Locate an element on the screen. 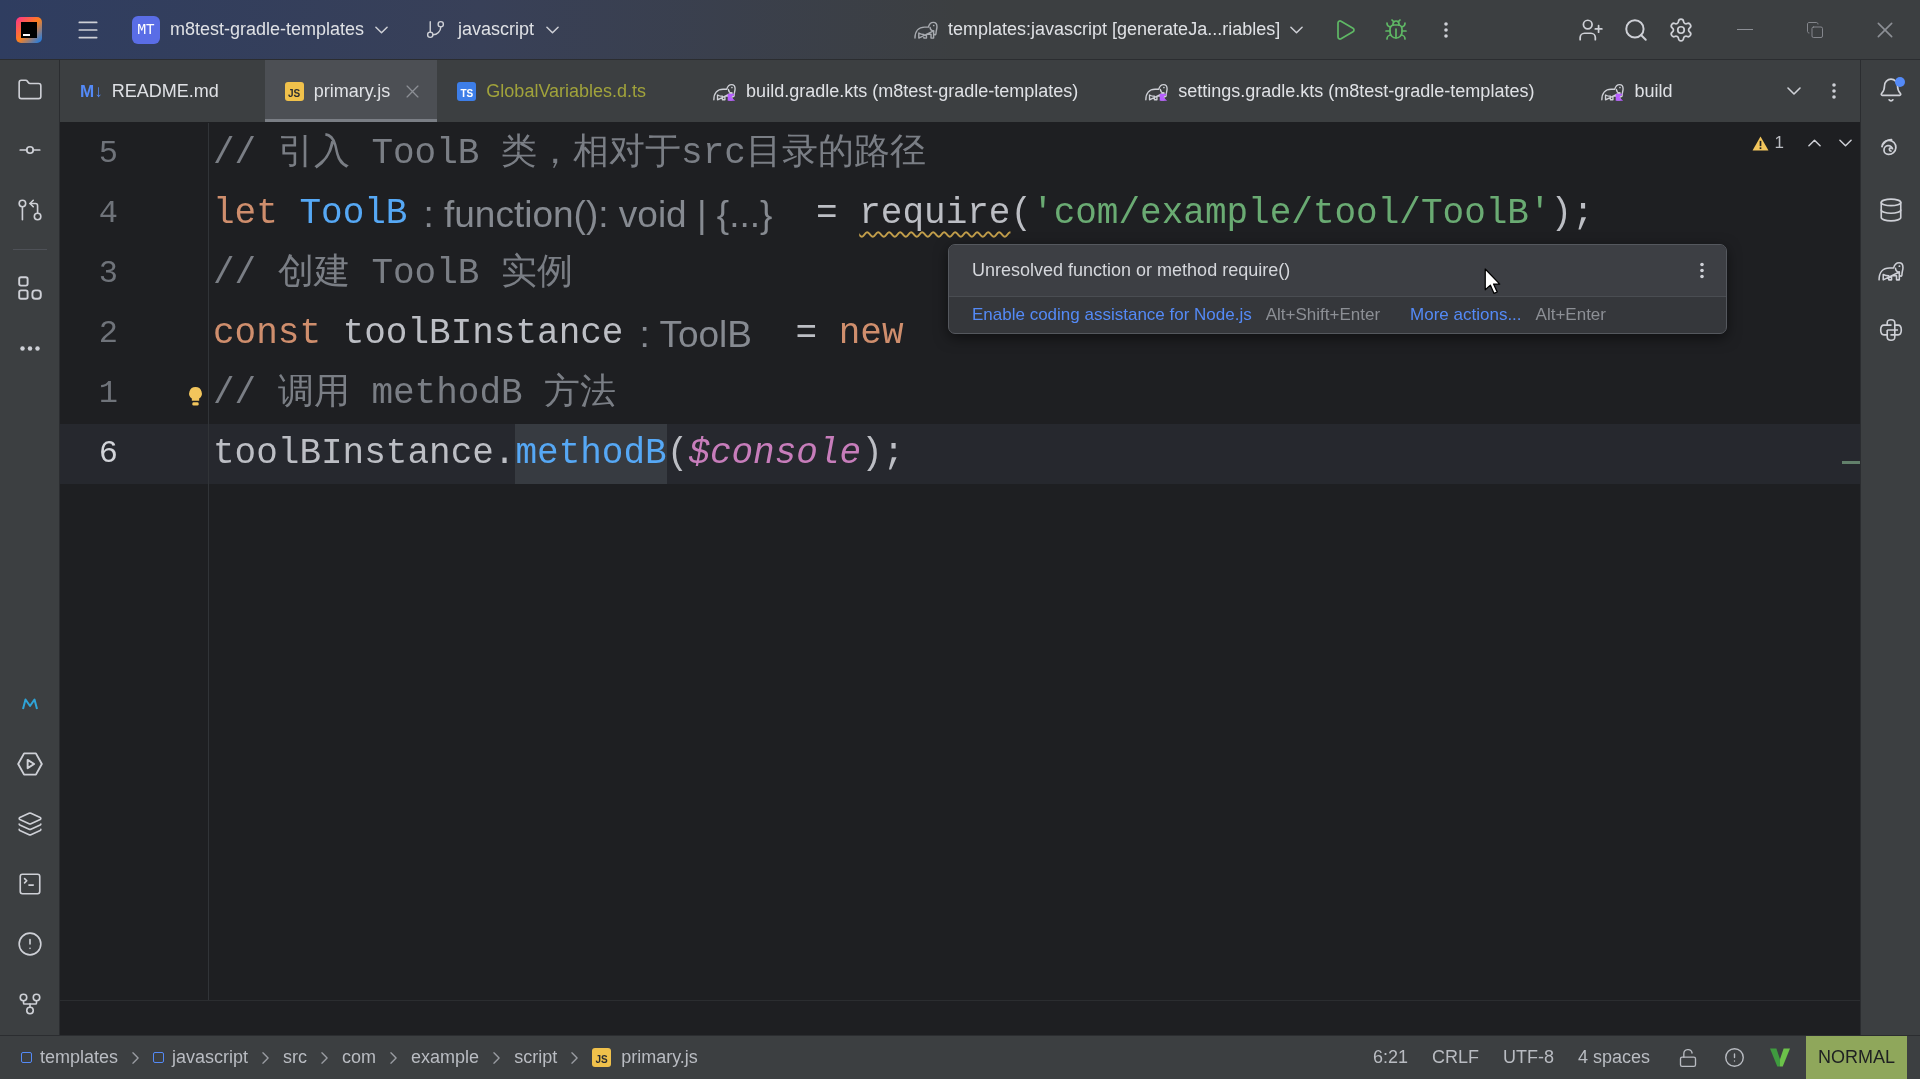  breadcrumb: script is located at coordinates (536, 1057).